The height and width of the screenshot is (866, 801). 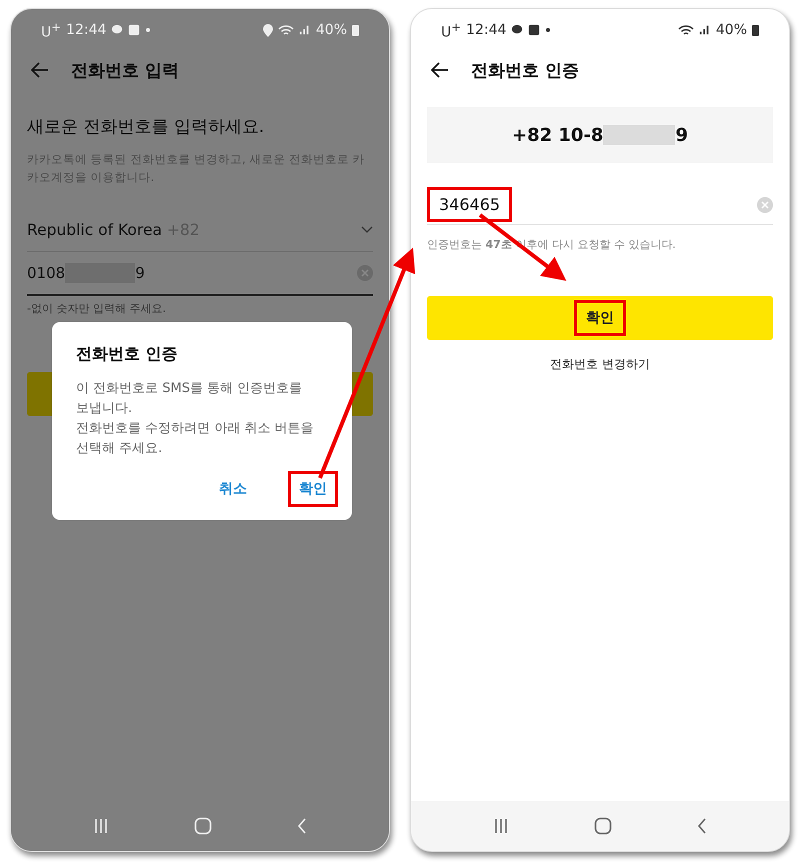 What do you see at coordinates (86, 273) in the screenshot?
I see `phone-input-field: 0108 9` at bounding box center [86, 273].